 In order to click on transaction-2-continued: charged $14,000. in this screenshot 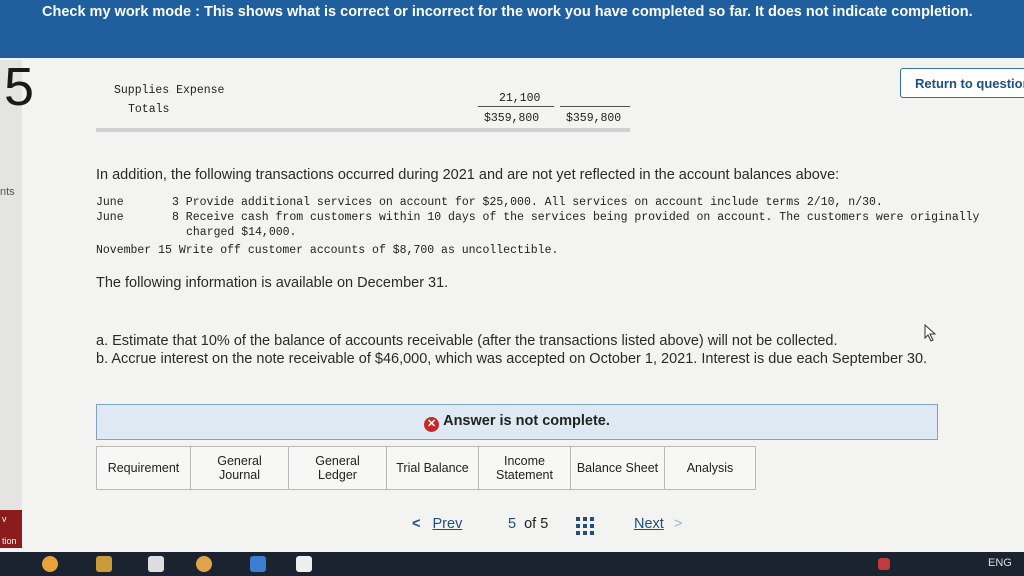, I will do `click(241, 232)`.